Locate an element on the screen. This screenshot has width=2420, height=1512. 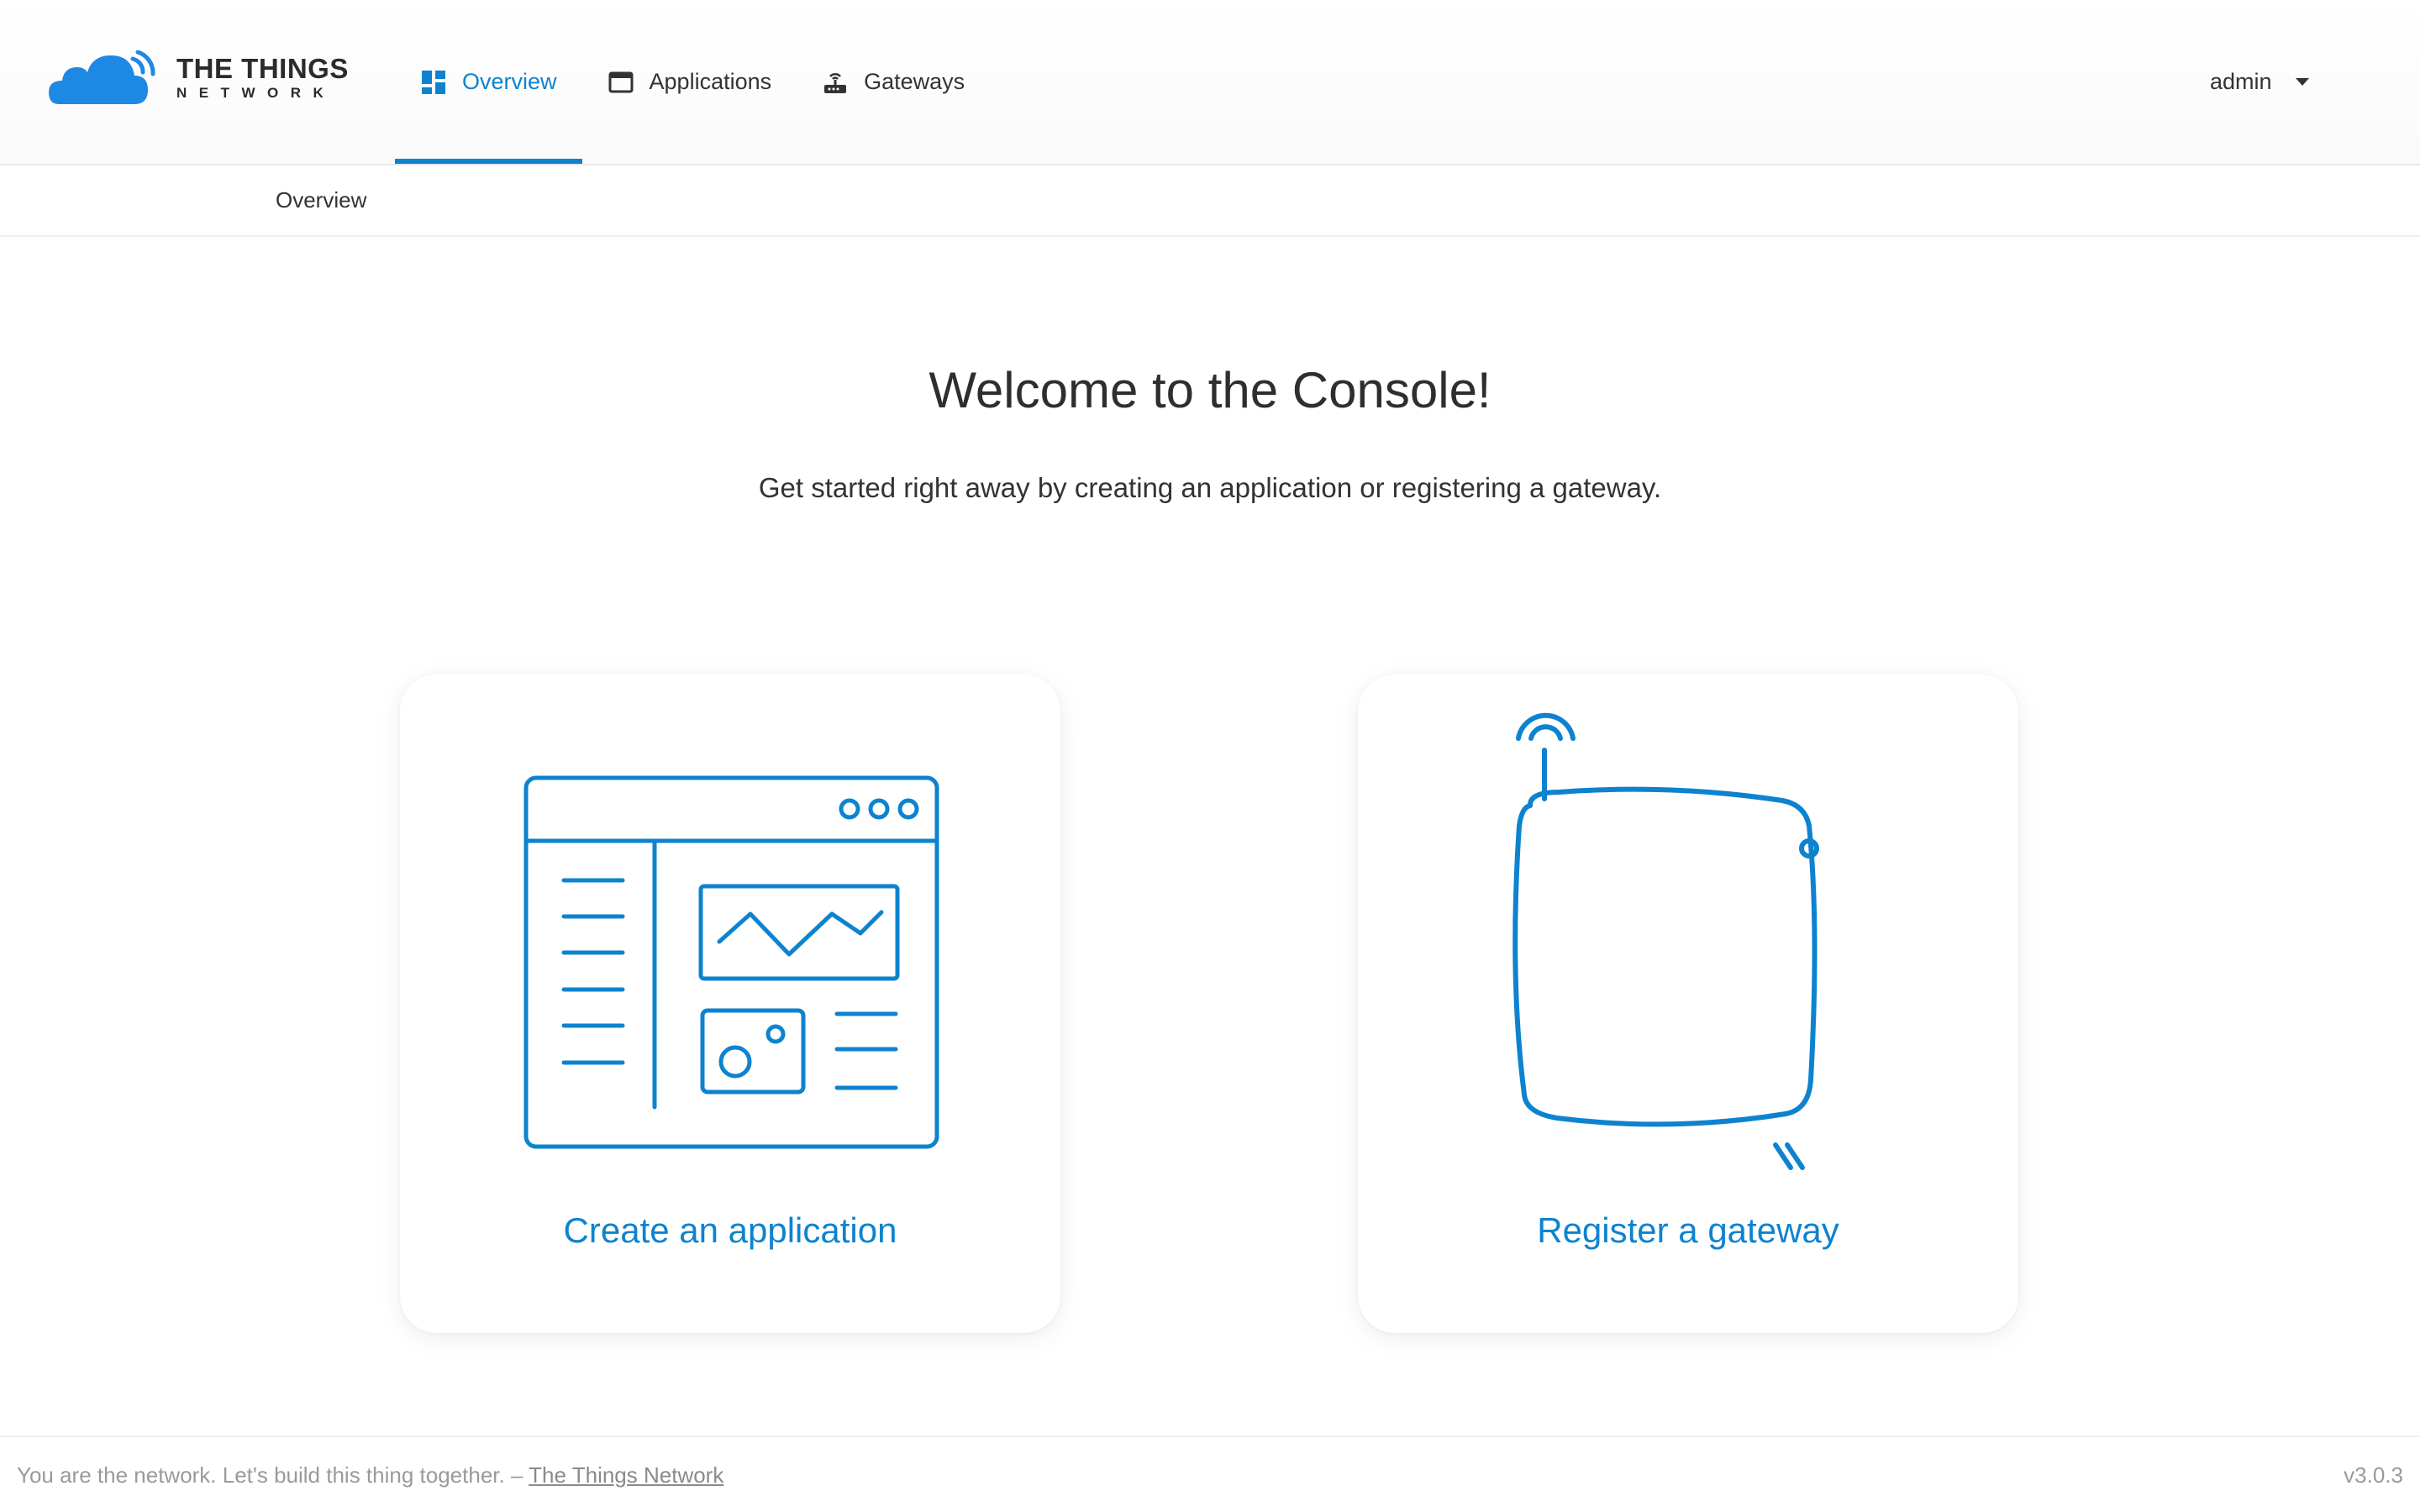
cloud-logo-icon is located at coordinates (102, 77).